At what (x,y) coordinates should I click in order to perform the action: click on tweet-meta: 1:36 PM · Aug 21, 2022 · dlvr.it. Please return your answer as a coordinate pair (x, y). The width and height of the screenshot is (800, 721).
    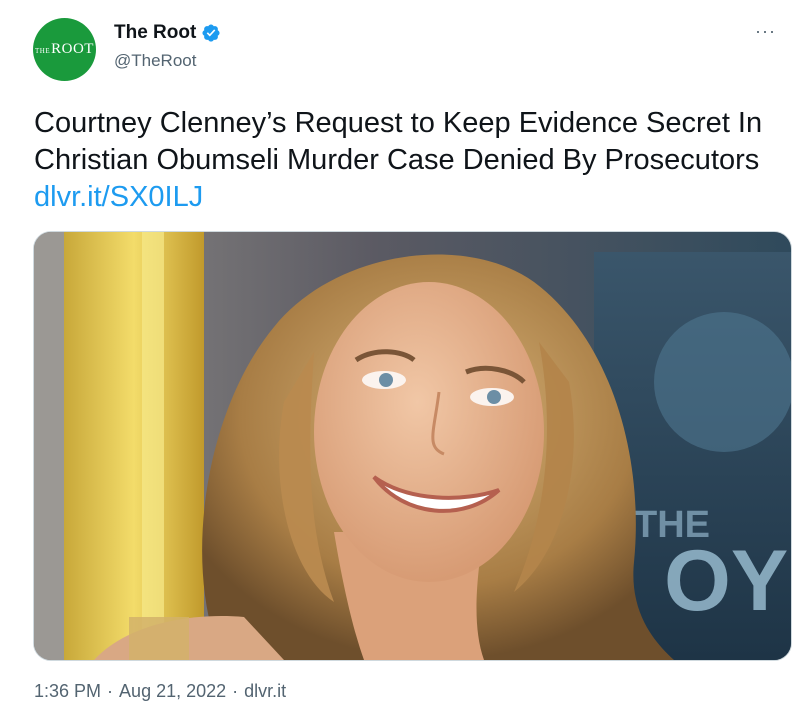
    Looking at the image, I should click on (160, 691).